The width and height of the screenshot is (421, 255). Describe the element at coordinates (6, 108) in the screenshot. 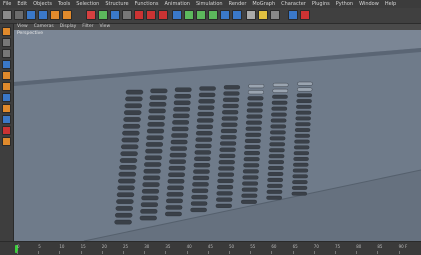

I see `tweak-icon` at that location.